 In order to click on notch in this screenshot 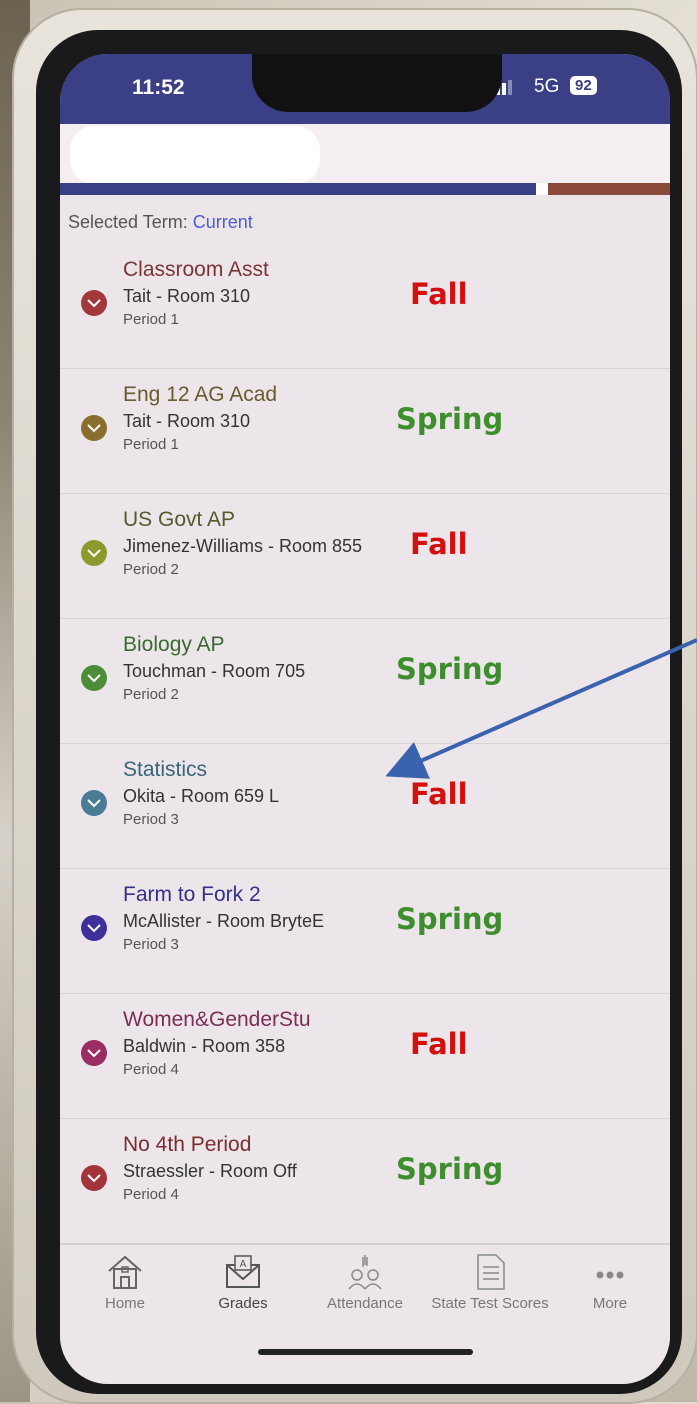, I will do `click(377, 83)`.